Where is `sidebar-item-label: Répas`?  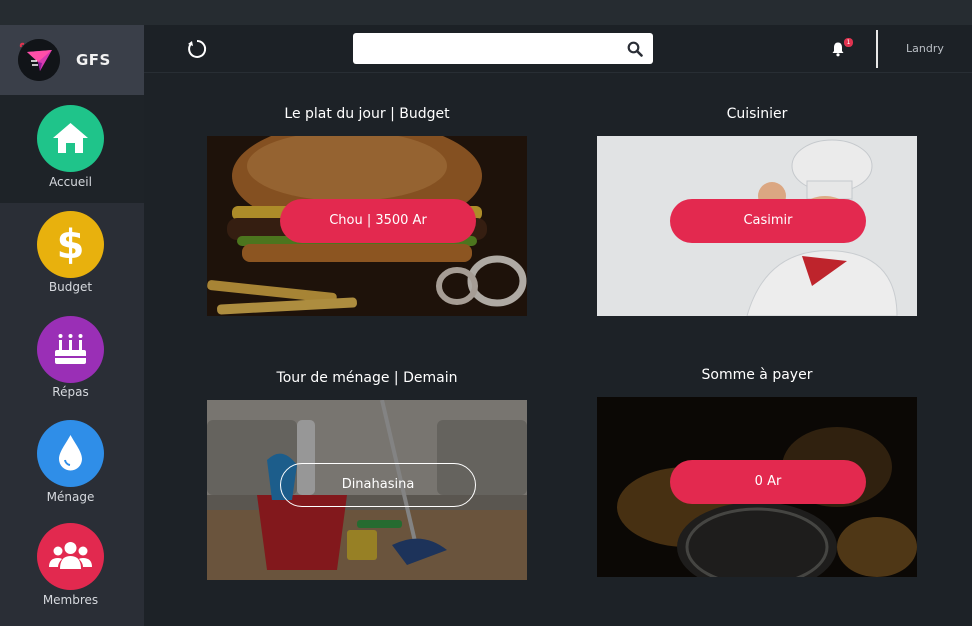 sidebar-item-label: Répas is located at coordinates (70, 392).